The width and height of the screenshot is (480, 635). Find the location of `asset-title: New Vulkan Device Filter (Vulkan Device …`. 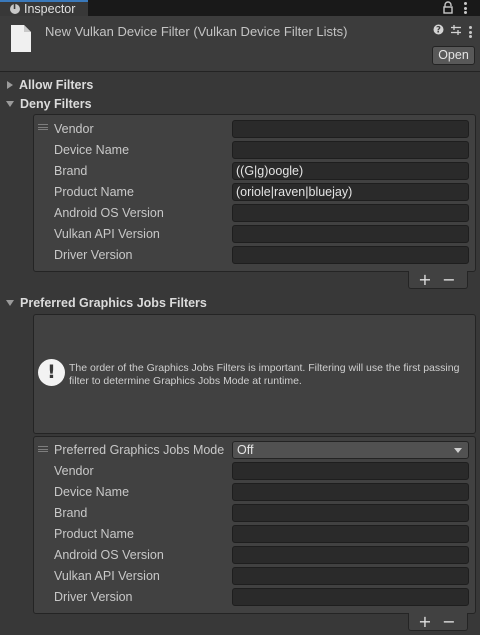

asset-title: New Vulkan Device Filter (Vulkan Device … is located at coordinates (196, 31).